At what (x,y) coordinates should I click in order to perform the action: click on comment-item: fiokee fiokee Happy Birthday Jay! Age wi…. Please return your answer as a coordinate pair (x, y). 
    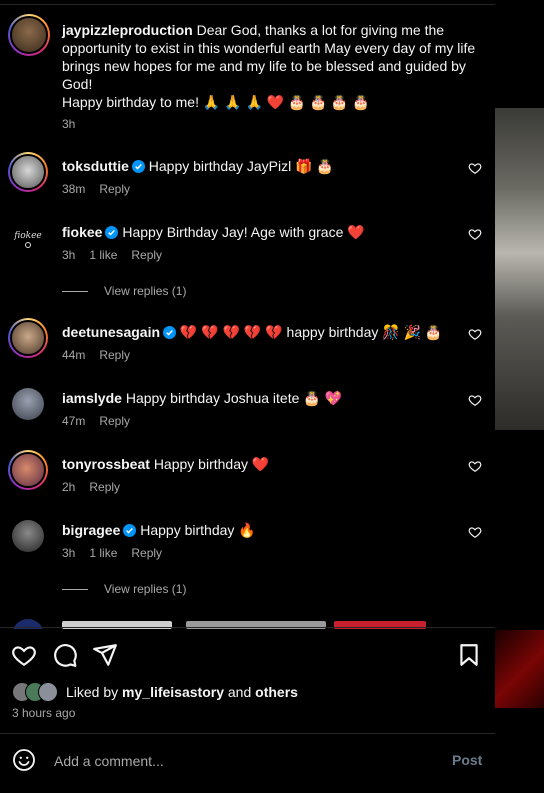
    Looking at the image, I should click on (247, 251).